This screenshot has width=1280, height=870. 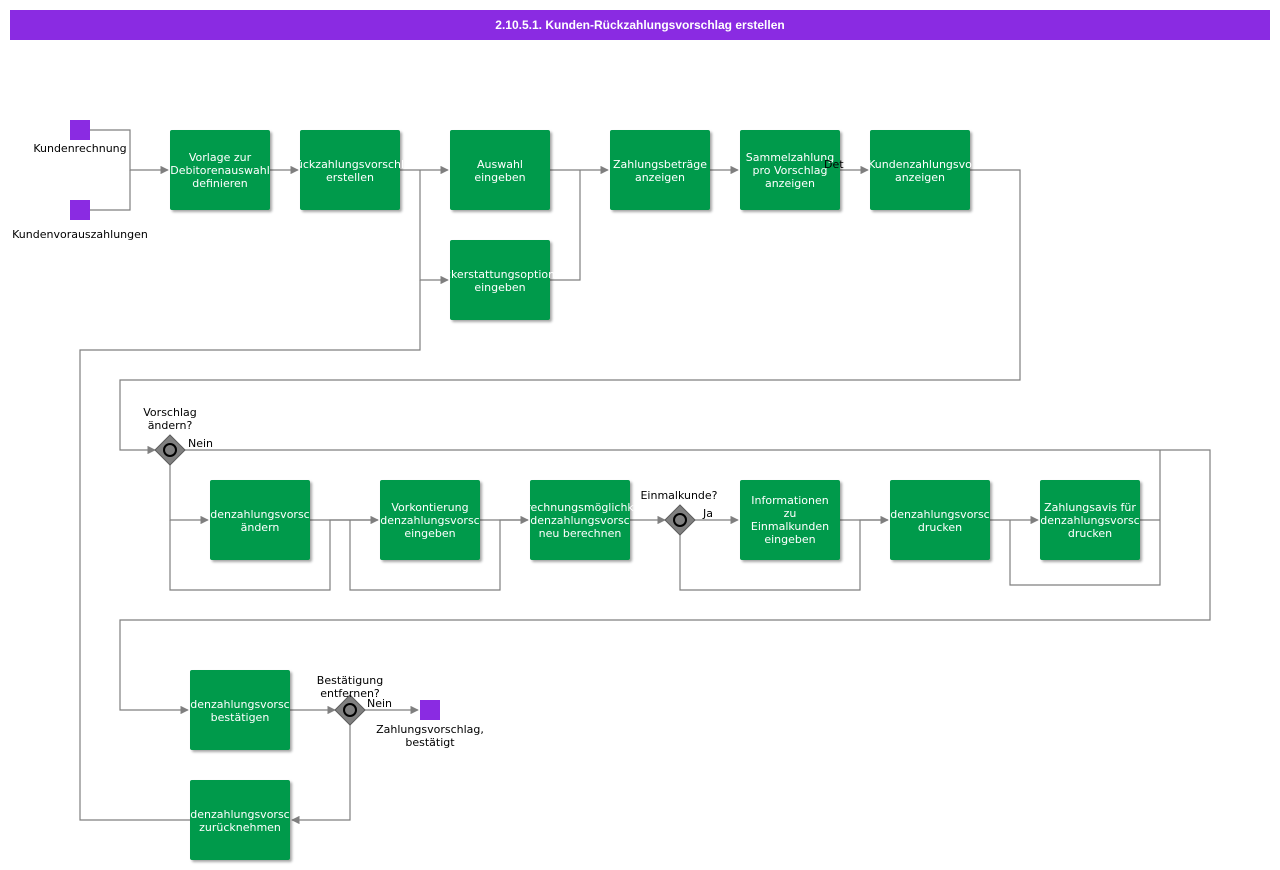 I want to click on task-kundenzahlungsvorschlag-anzeigen: Kundenzahlungsvo anzeigen, so click(x=920, y=170).